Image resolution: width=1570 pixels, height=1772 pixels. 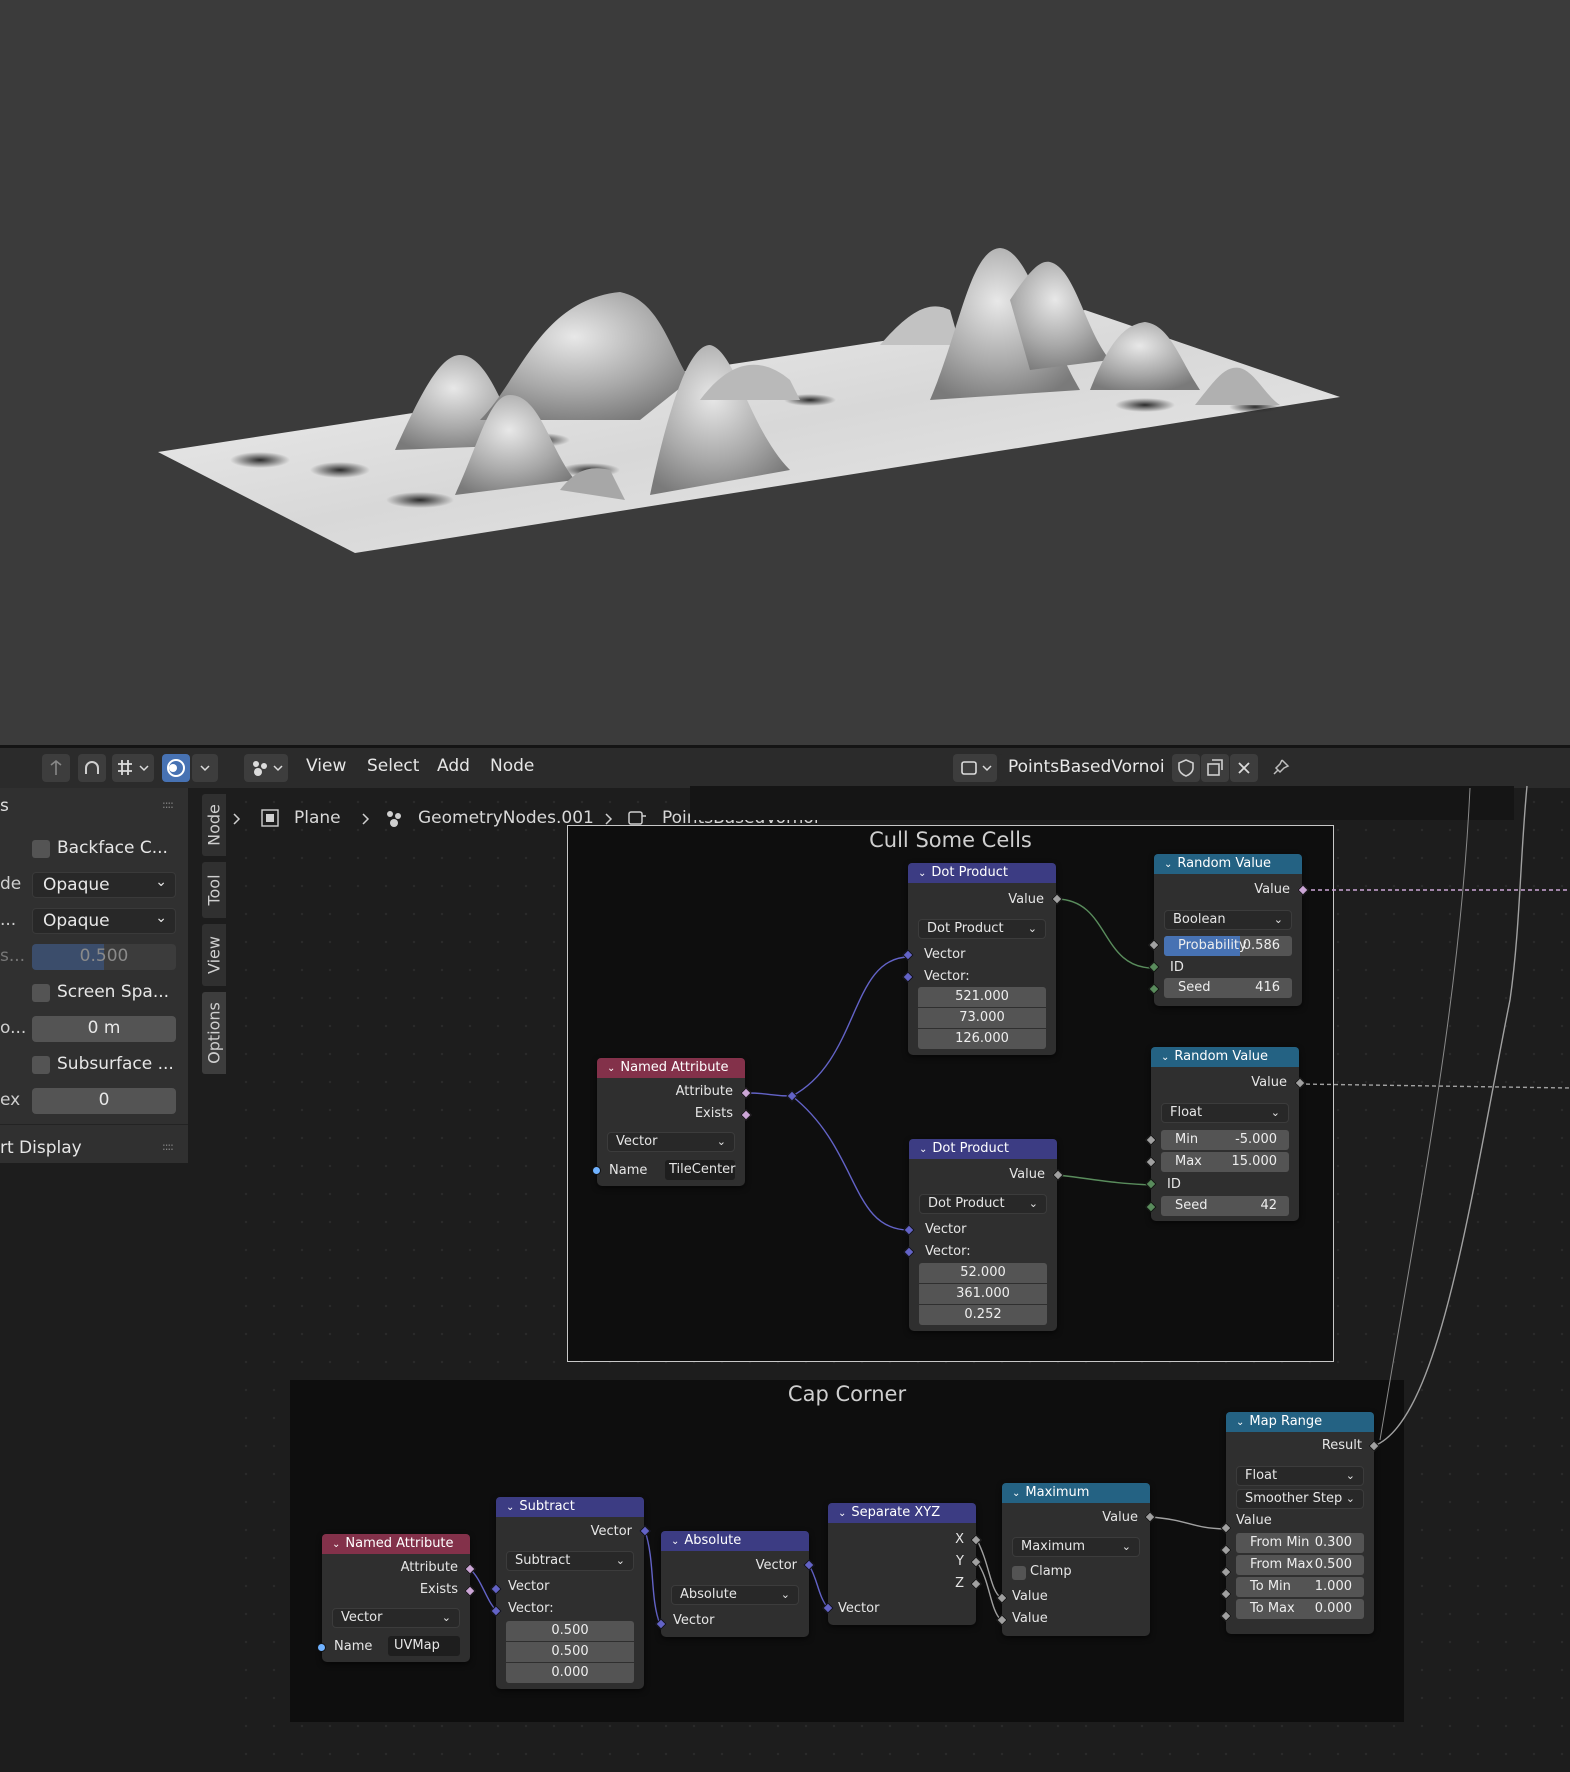 I want to click on snap-menu, so click(x=133, y=768).